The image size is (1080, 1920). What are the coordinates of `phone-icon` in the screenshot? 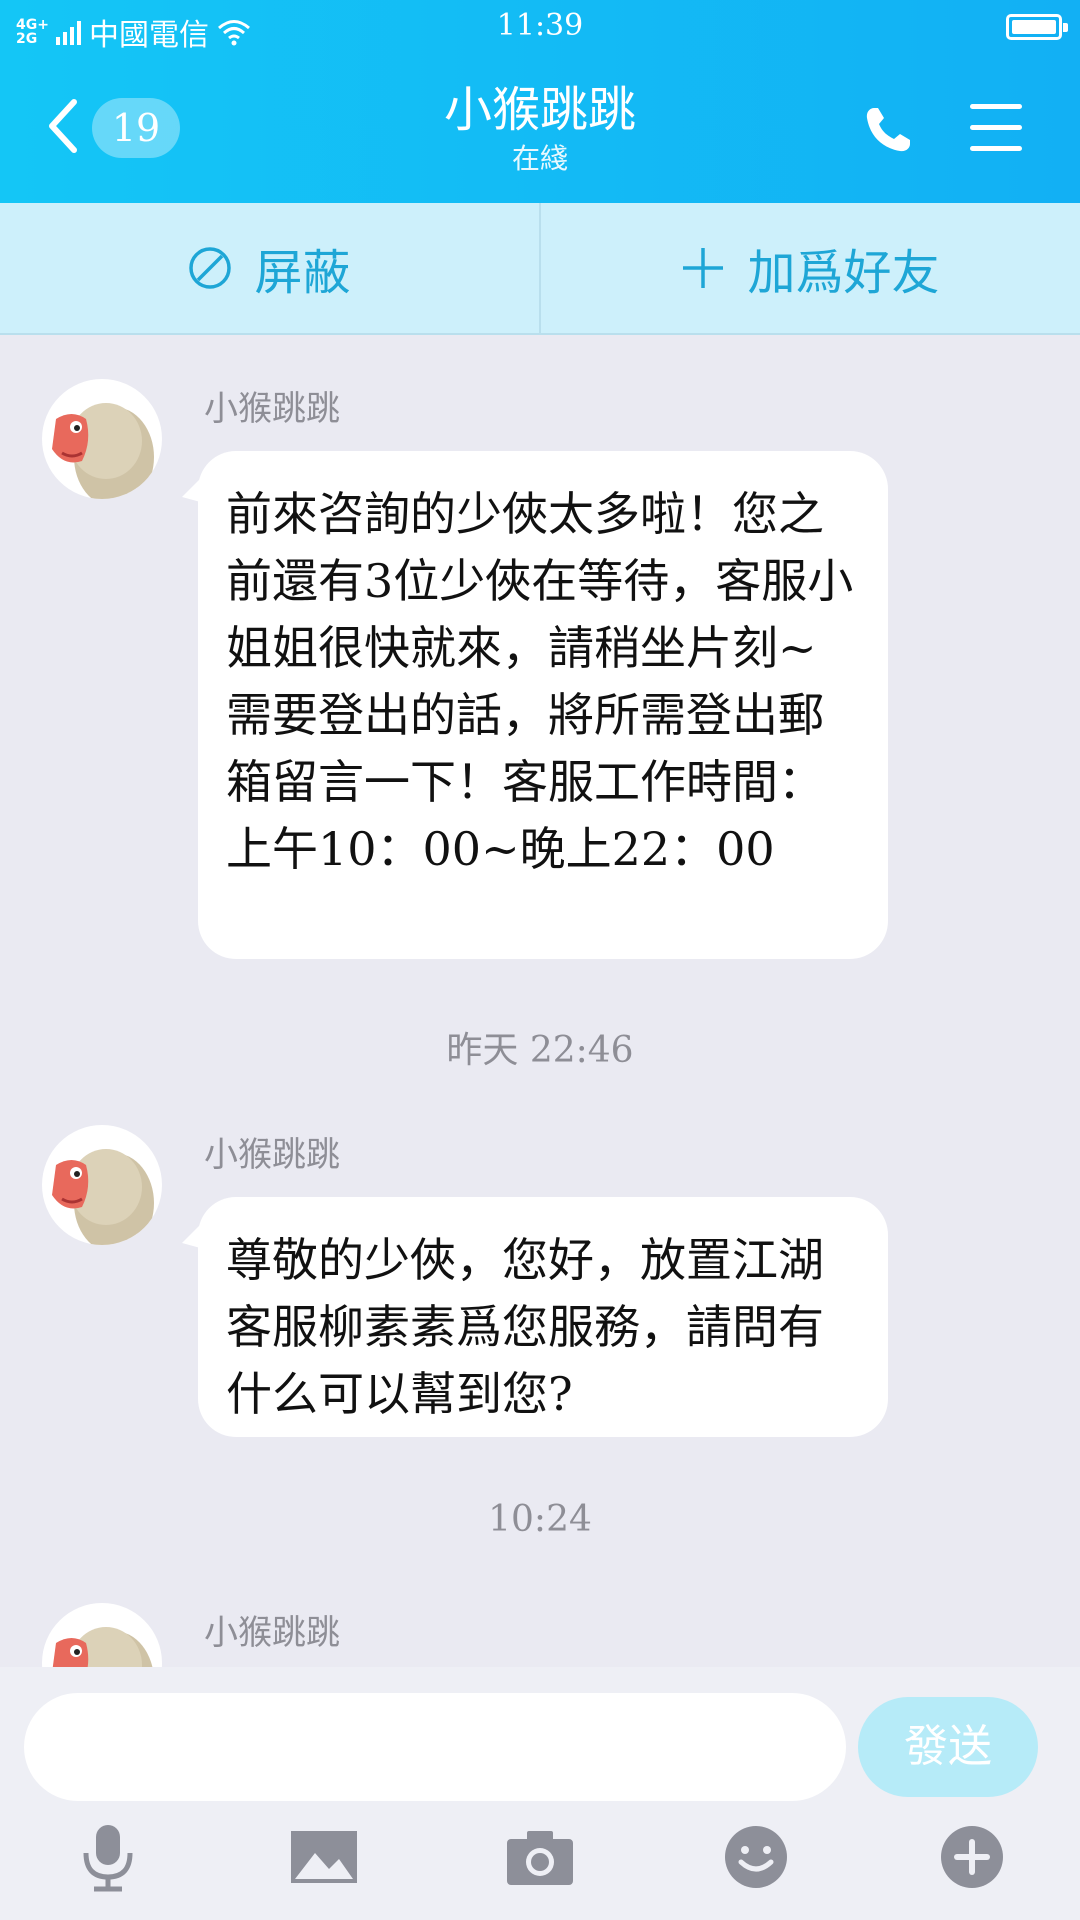 It's located at (888, 130).